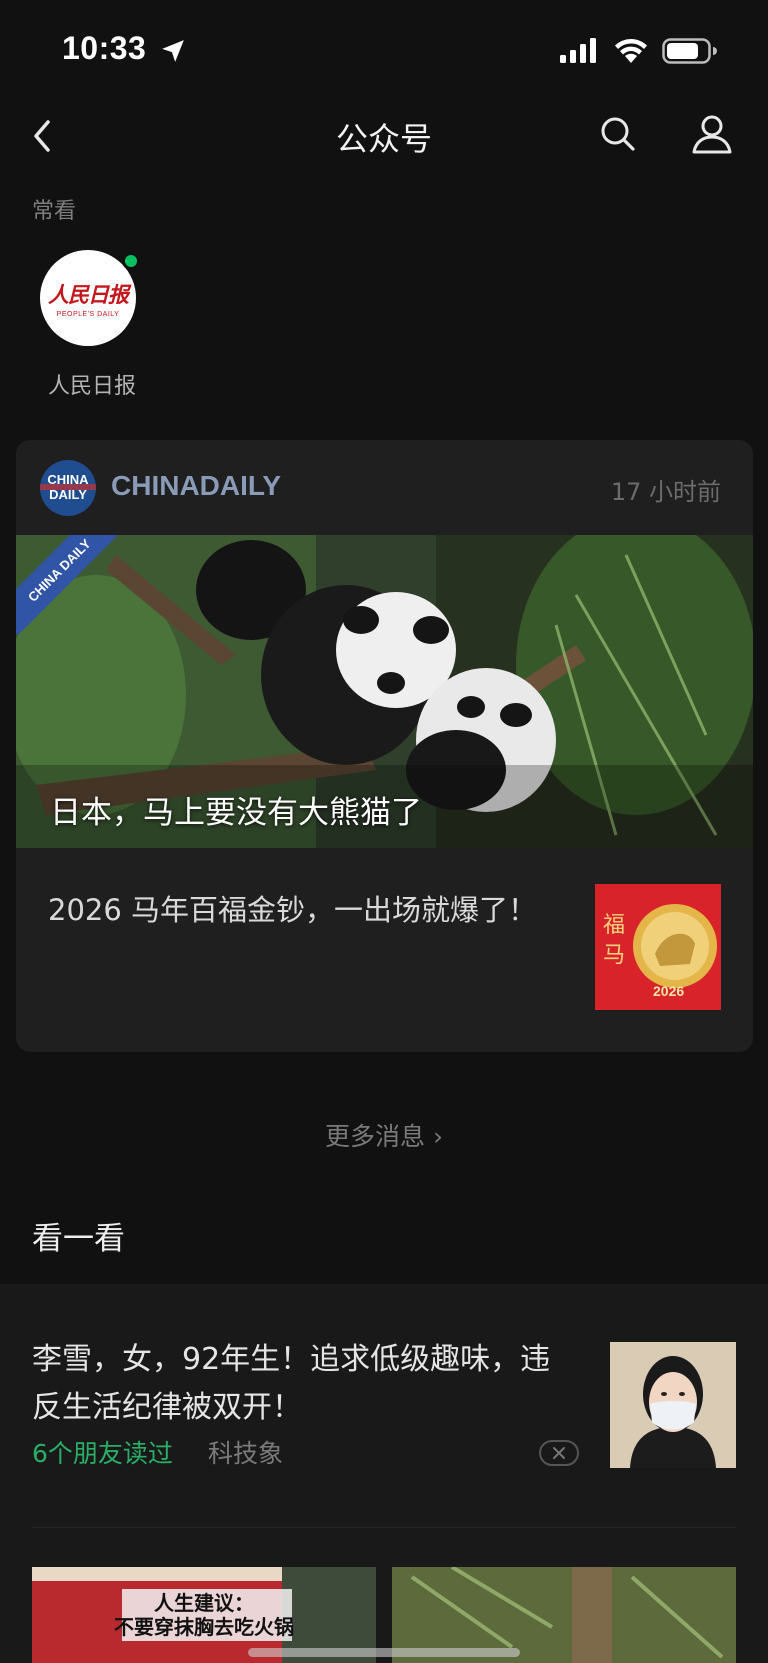  I want to click on frequent-account-peoples-daily: 人民日报 PEOPLE'S DAILY 人民日报, so click(92, 325).